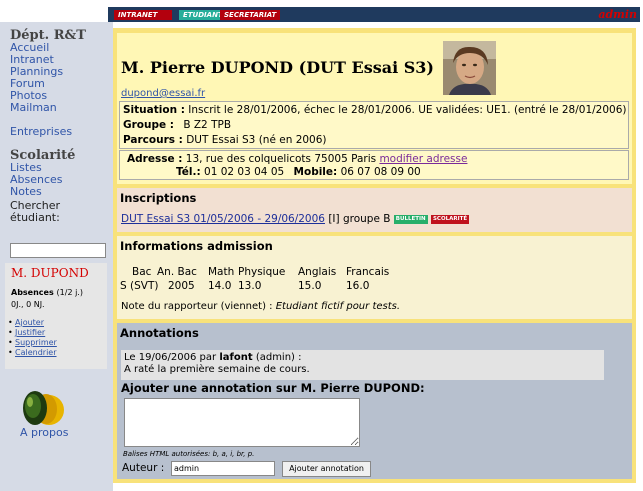  What do you see at coordinates (148, 125) in the screenshot?
I see `groupe-label: Groupe :` at bounding box center [148, 125].